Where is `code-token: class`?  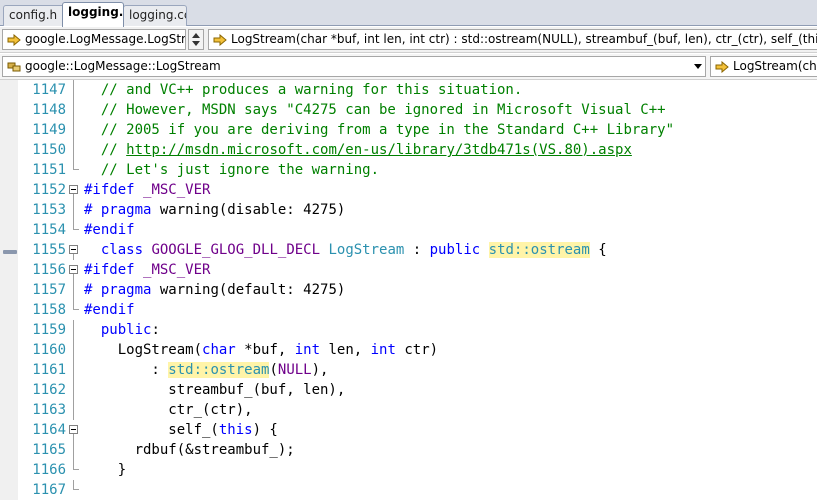 code-token: class is located at coordinates (122, 250).